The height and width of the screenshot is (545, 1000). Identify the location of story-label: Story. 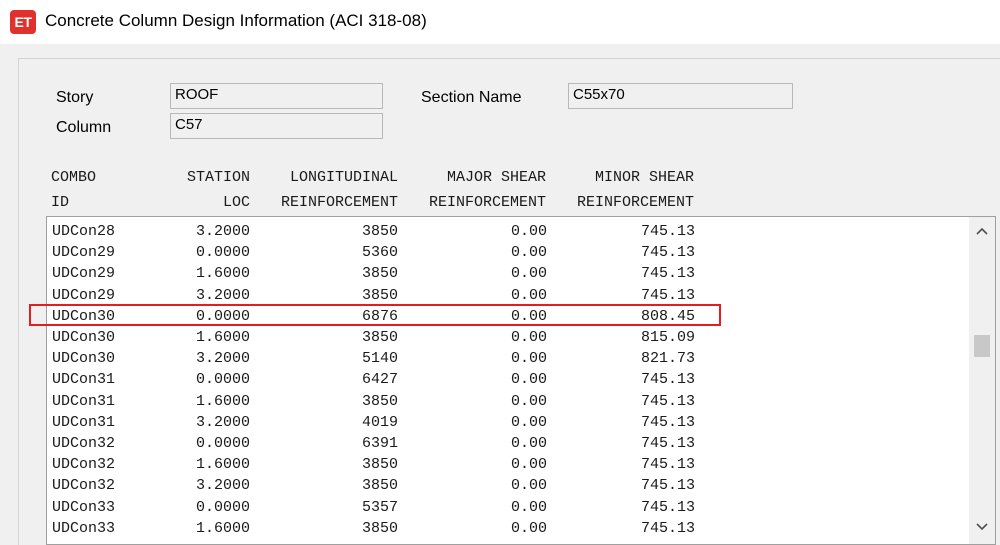
(75, 97).